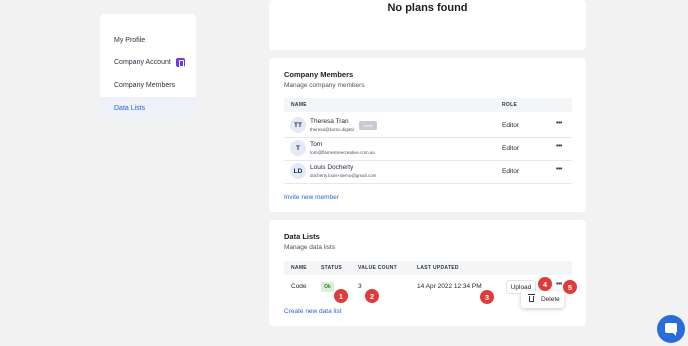  What do you see at coordinates (316, 144) in the screenshot?
I see `member-name: Tom` at bounding box center [316, 144].